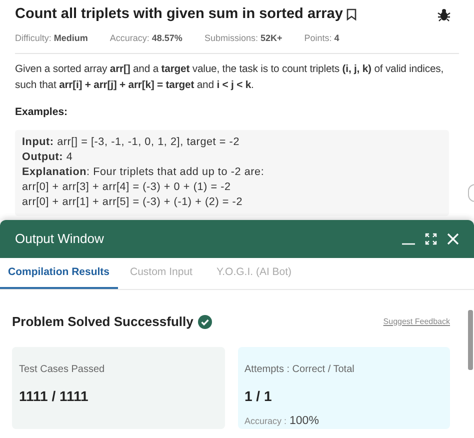 The height and width of the screenshot is (438, 474). I want to click on card-value: 1 / 1, so click(258, 396).